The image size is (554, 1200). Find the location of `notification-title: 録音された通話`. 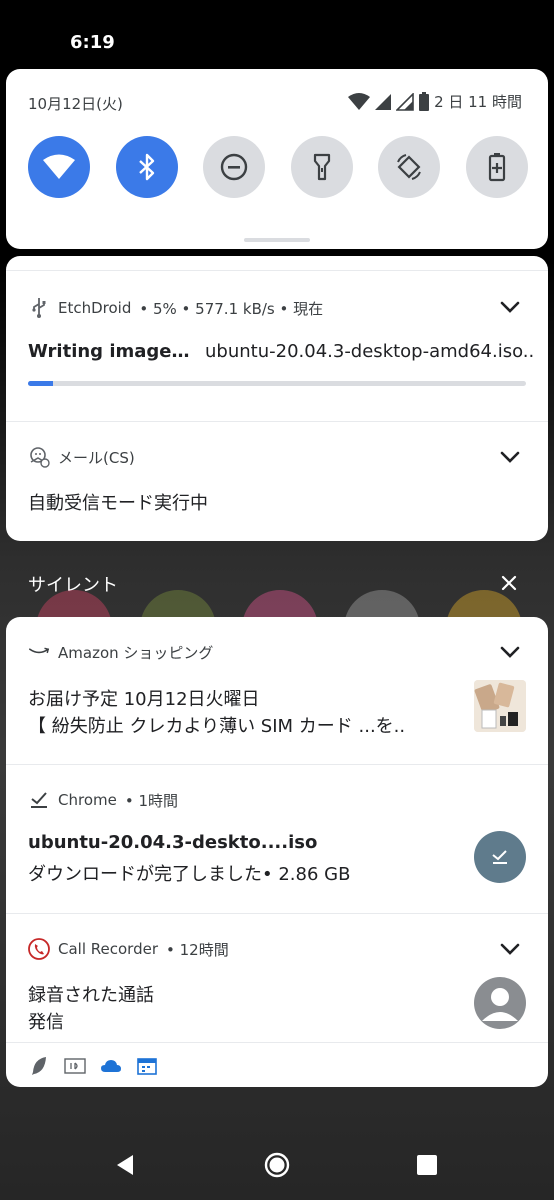

notification-title: 録音された通話 is located at coordinates (91, 995).